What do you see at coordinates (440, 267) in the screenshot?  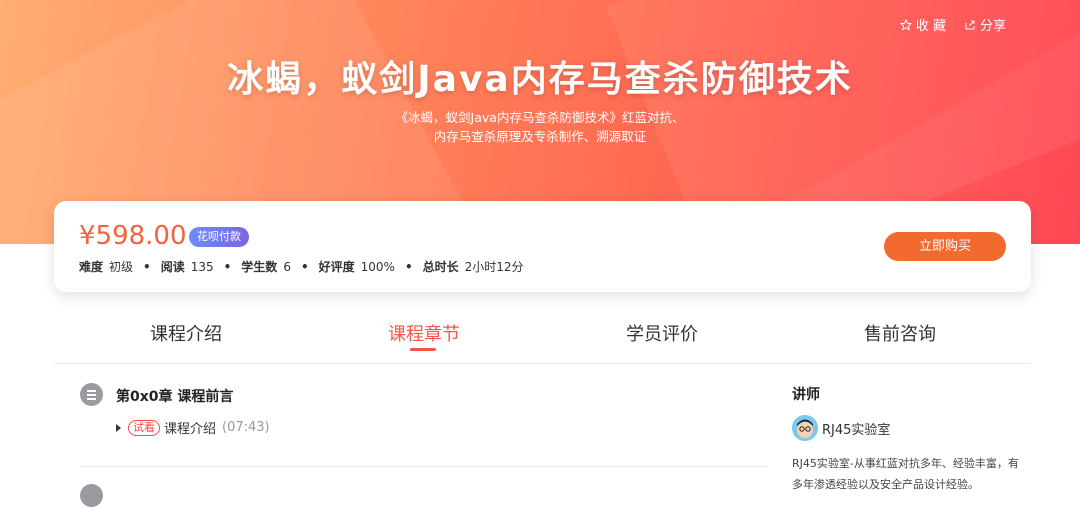 I see `stat-key: 总时长` at bounding box center [440, 267].